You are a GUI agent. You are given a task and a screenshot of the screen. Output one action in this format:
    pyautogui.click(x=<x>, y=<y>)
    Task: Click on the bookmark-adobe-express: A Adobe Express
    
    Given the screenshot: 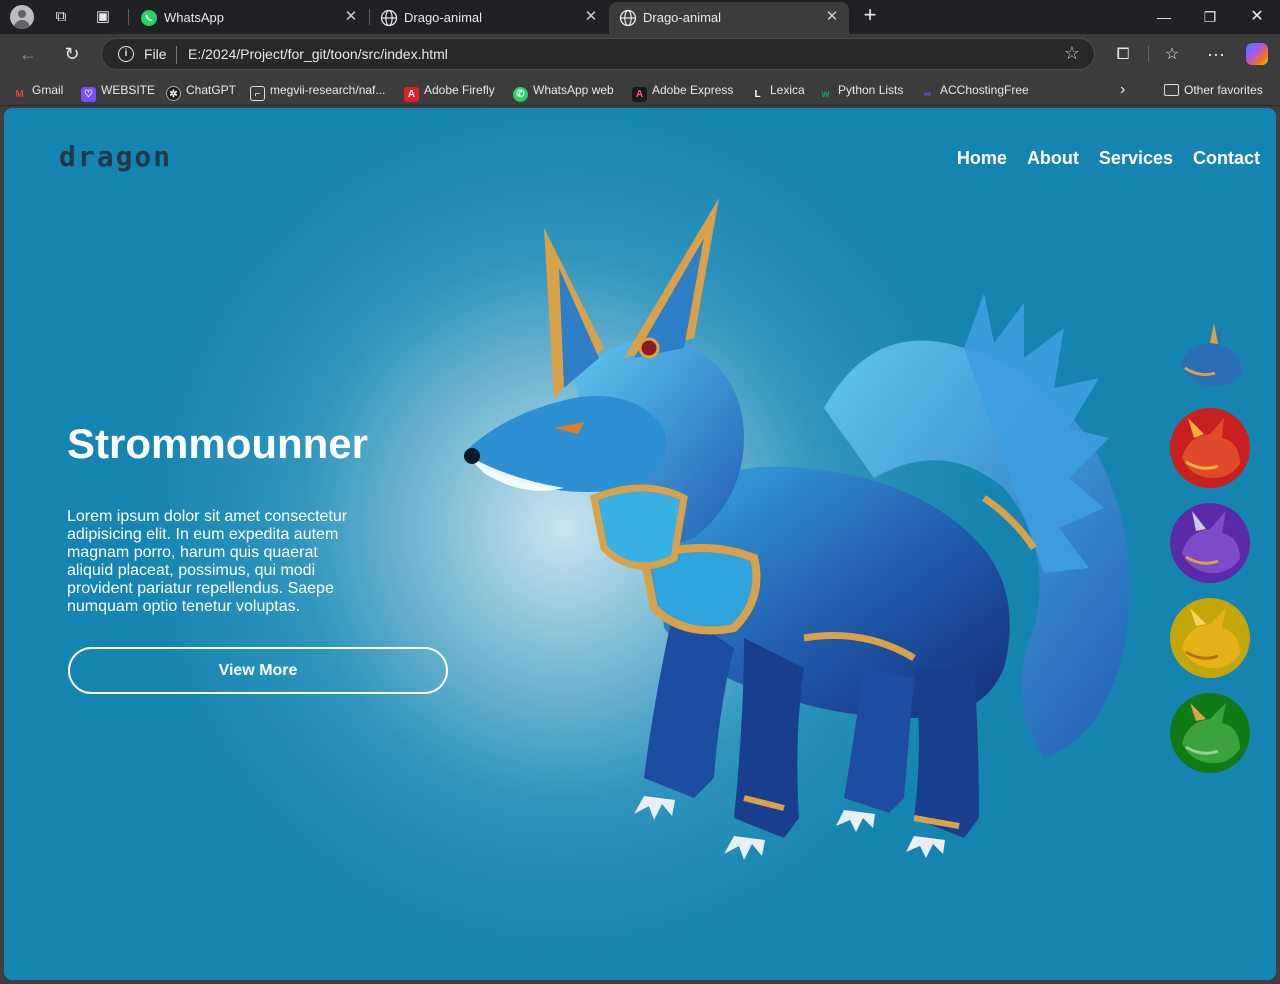 What is the action you would take?
    pyautogui.click(x=682, y=92)
    